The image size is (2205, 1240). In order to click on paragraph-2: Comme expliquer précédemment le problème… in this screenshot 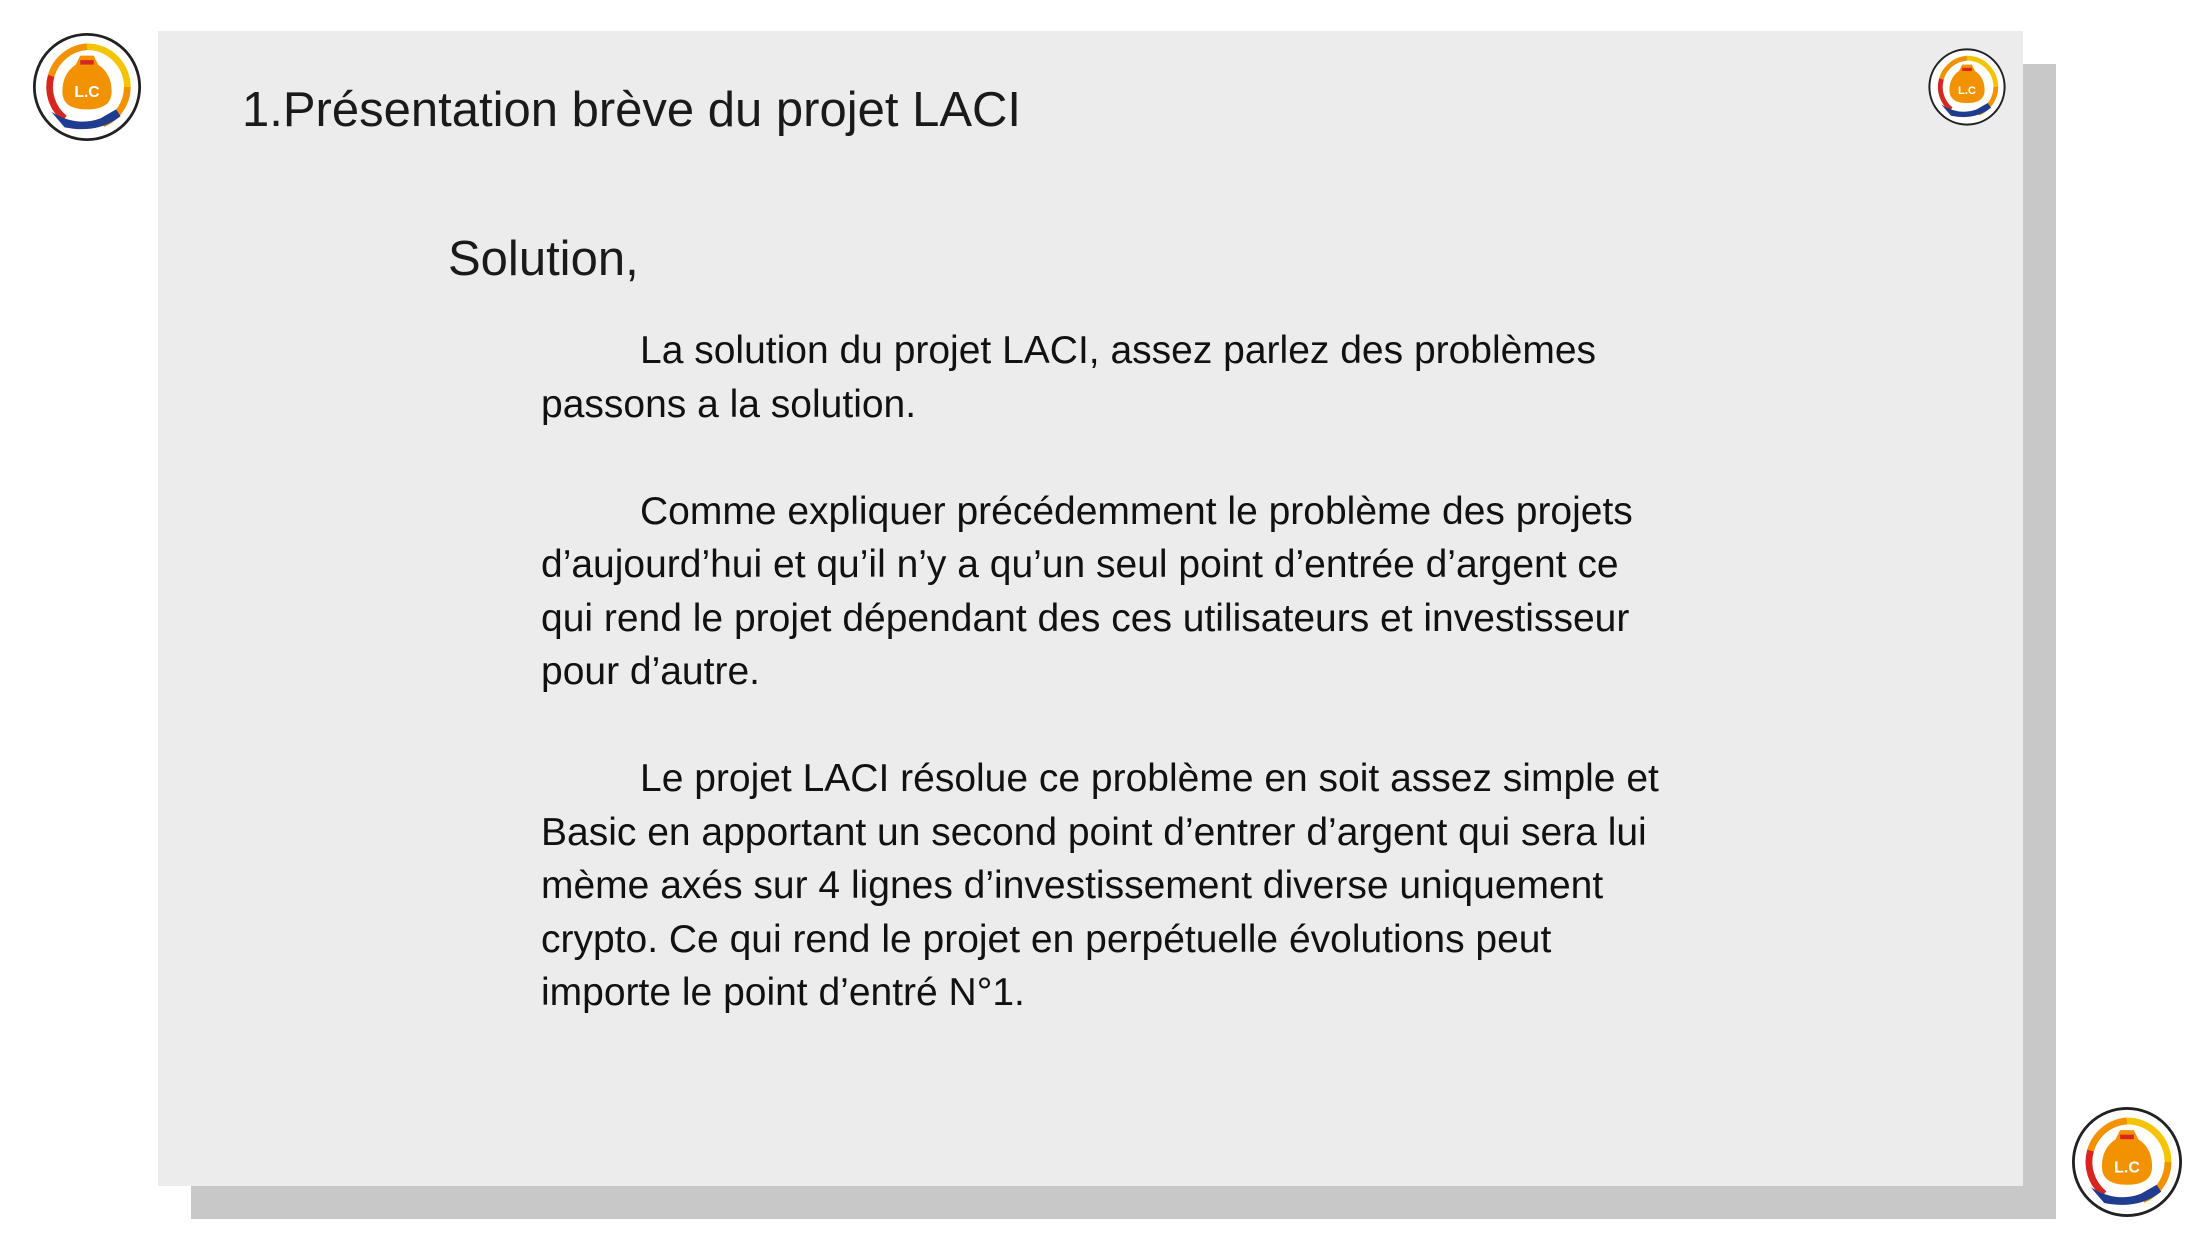, I will do `click(1087, 591)`.